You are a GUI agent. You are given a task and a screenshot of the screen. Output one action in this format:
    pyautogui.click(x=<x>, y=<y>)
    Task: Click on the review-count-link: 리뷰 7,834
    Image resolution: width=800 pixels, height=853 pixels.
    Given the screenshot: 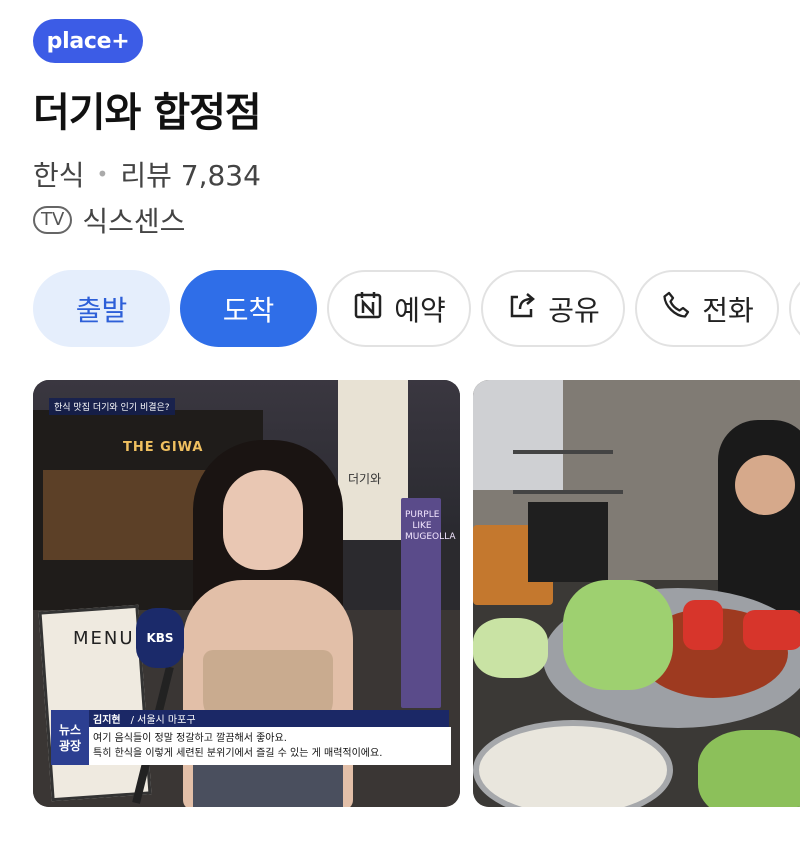 What is the action you would take?
    pyautogui.click(x=190, y=174)
    